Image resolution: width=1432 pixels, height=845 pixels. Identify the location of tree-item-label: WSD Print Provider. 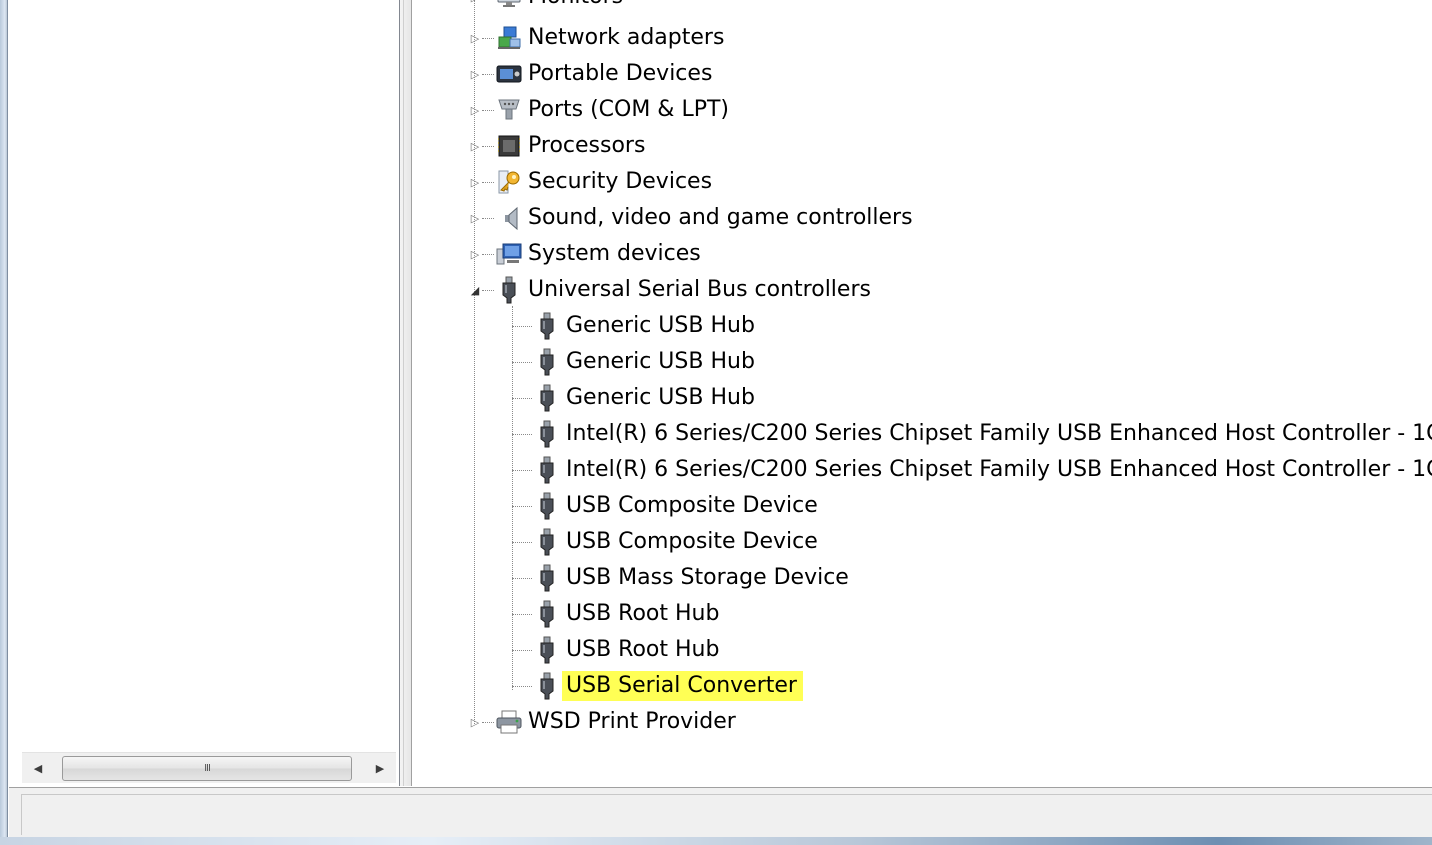
(632, 721).